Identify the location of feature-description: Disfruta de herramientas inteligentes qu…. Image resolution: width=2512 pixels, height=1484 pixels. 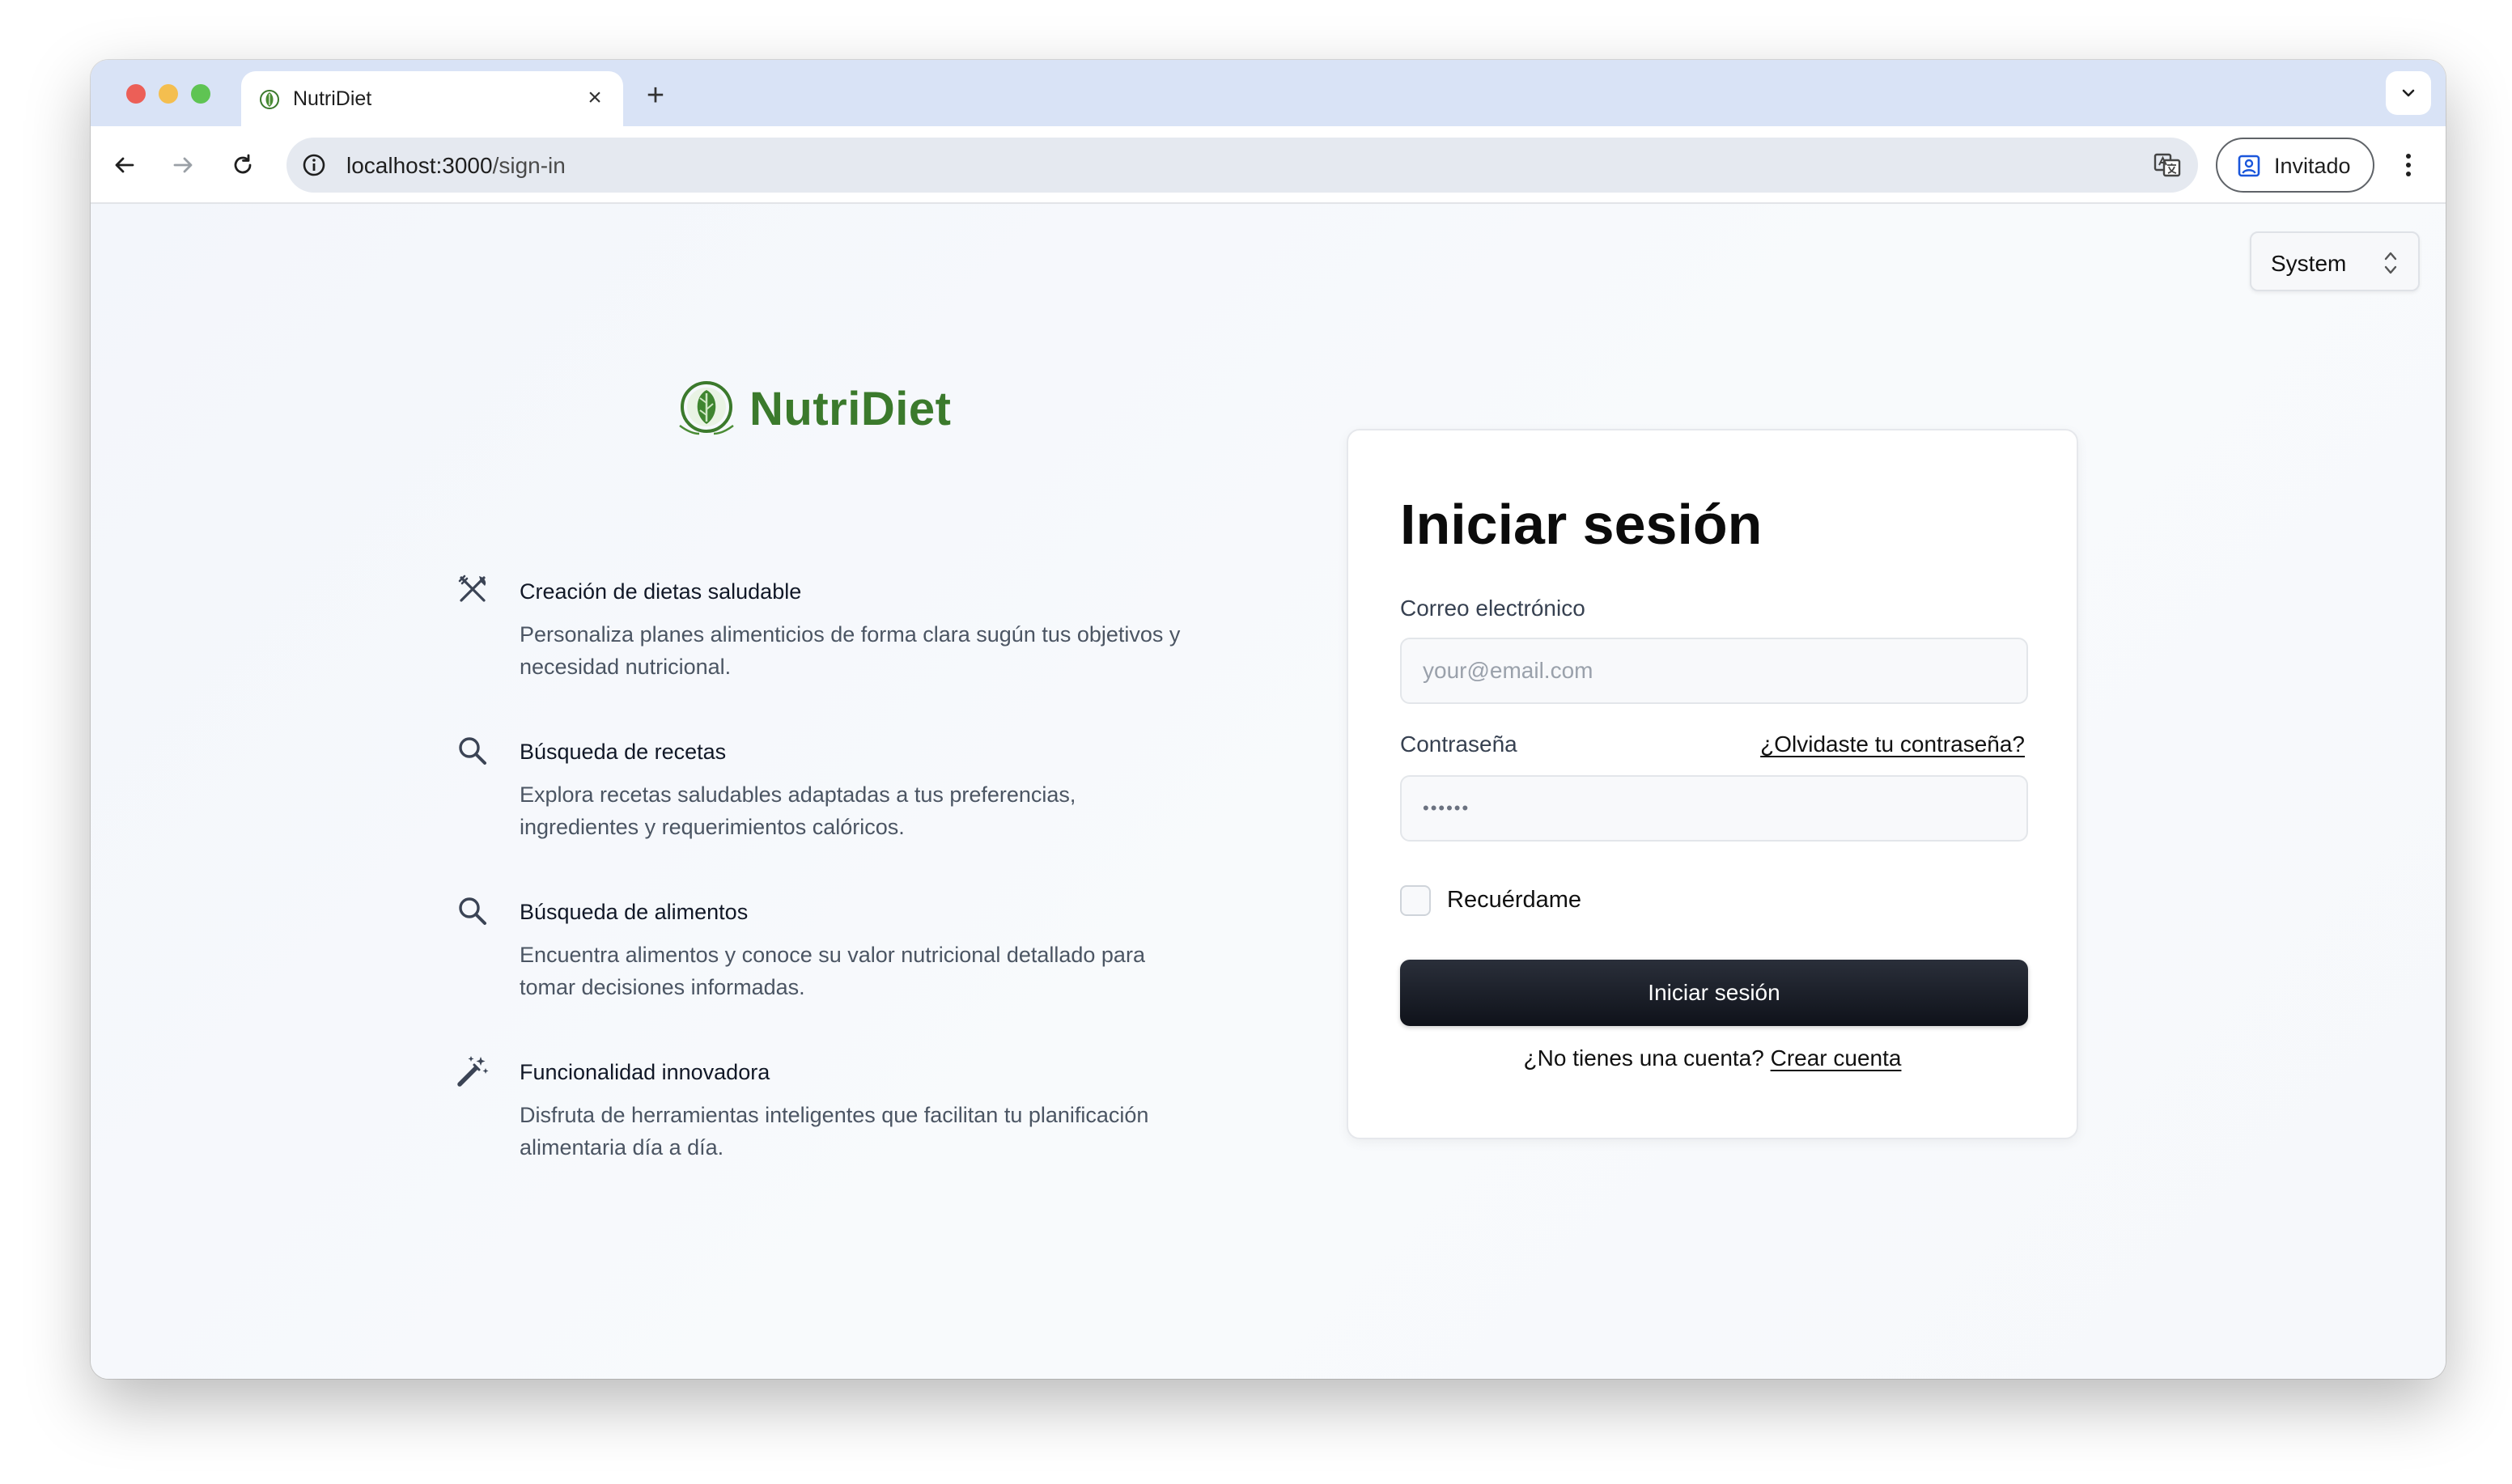
(834, 1131).